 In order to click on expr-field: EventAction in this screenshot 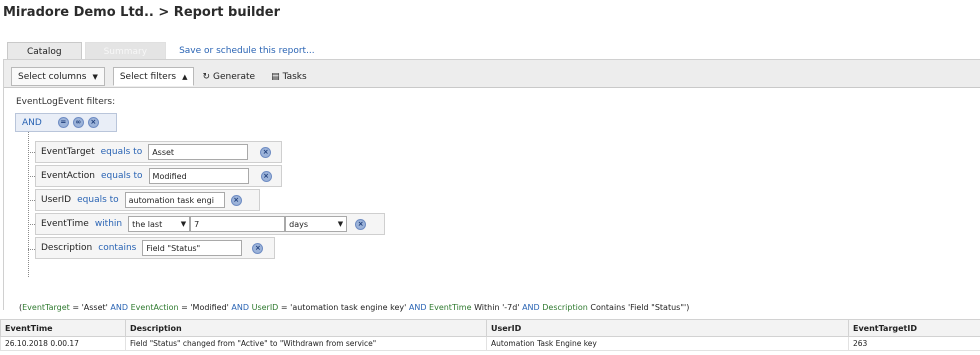, I will do `click(153, 307)`.